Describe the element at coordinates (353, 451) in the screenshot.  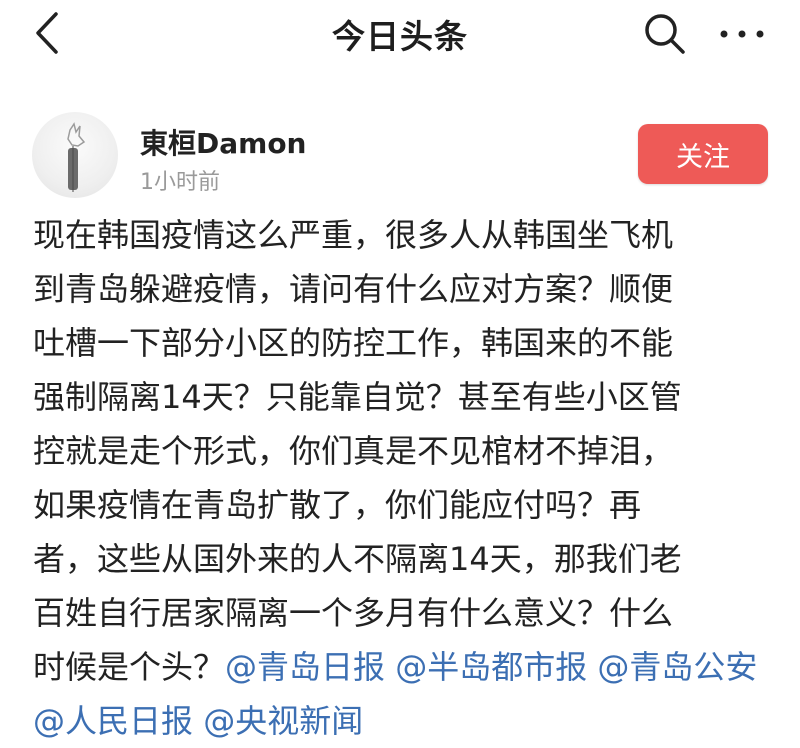
I see `post-line: 控就是走个形式，你们真是不见棺材不掉泪，` at that location.